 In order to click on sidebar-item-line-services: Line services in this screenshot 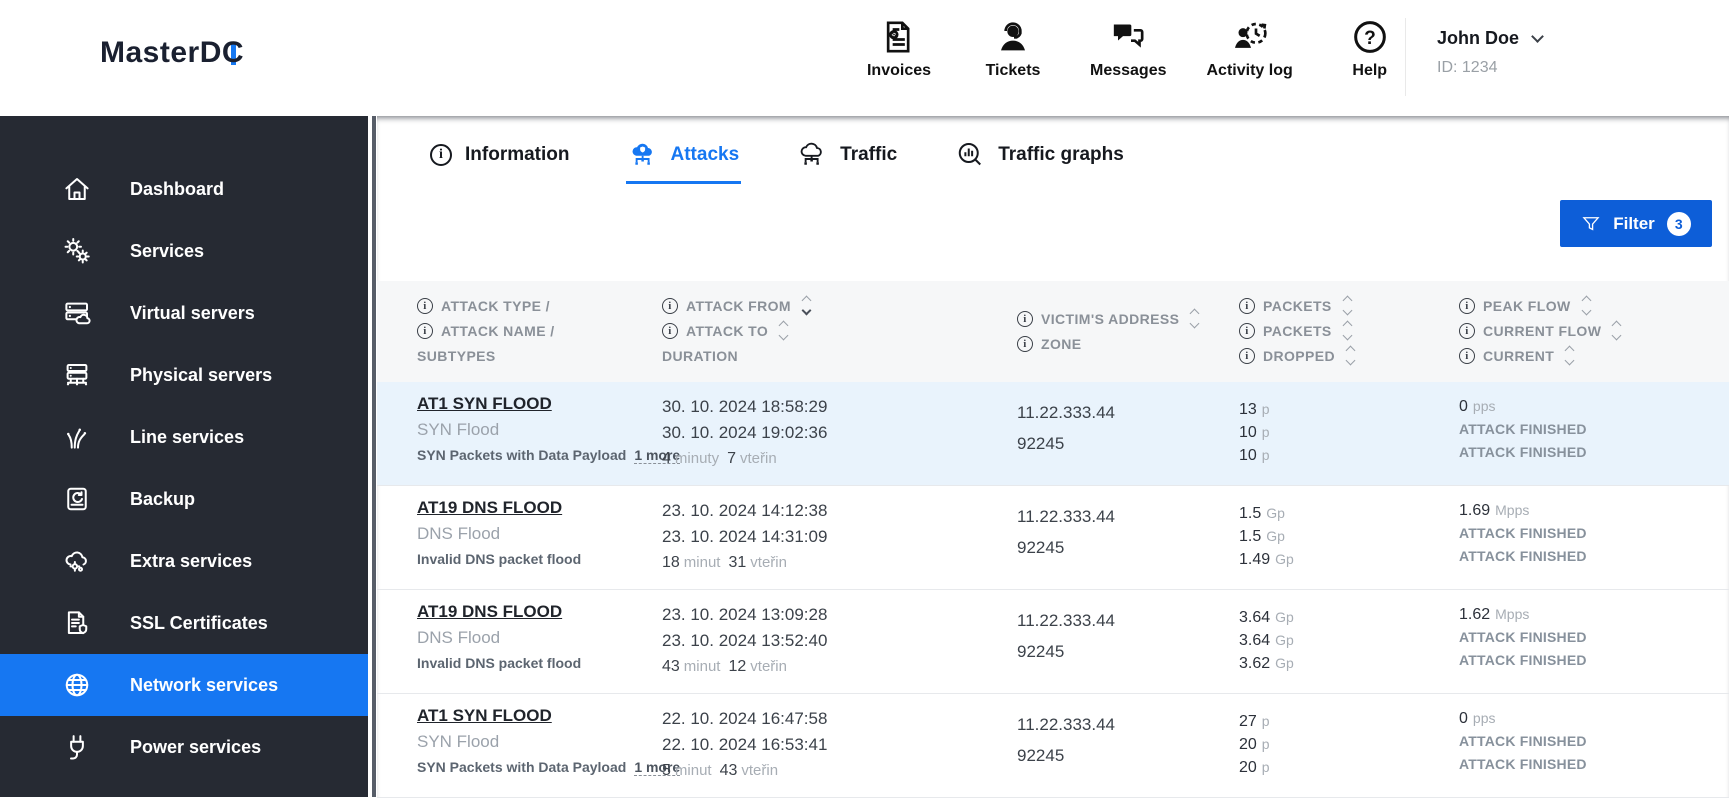, I will do `click(184, 437)`.